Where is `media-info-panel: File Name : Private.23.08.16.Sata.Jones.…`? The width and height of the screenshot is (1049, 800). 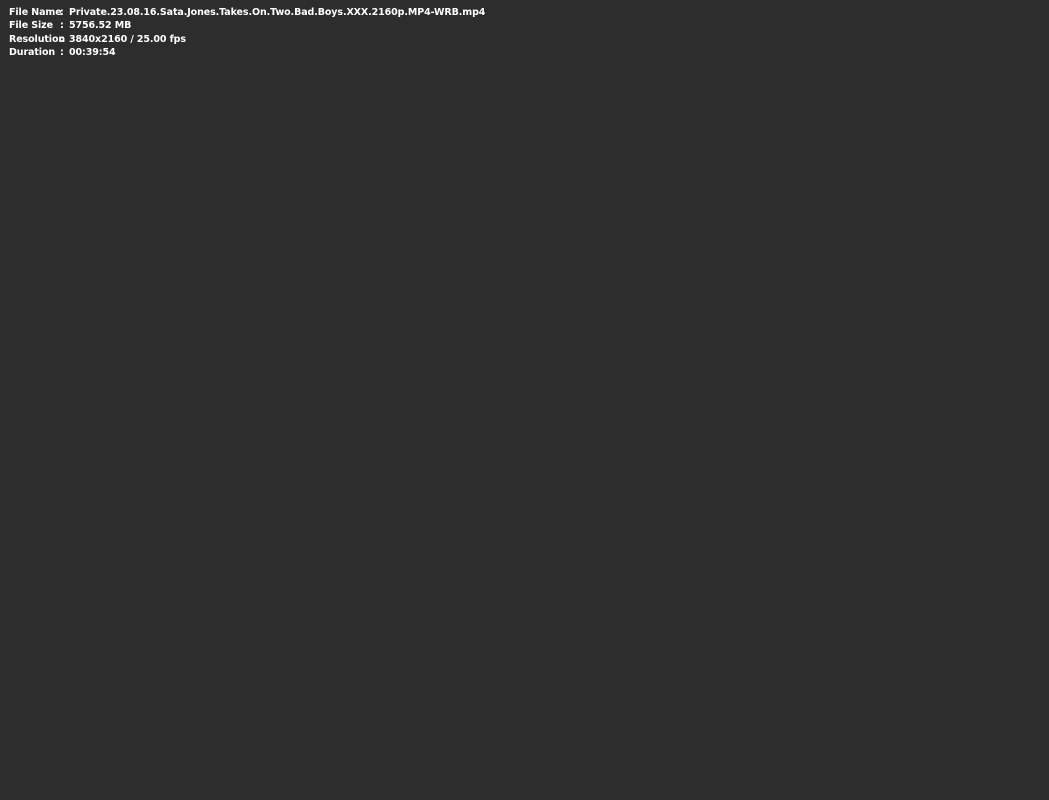 media-info-panel: File Name : Private.23.08.16.Sata.Jones.… is located at coordinates (247, 32).